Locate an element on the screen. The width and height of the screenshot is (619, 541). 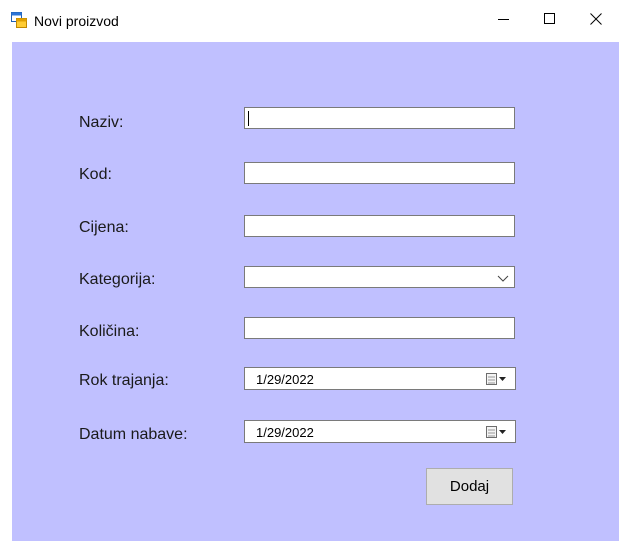
minimize-icon is located at coordinates (504, 21).